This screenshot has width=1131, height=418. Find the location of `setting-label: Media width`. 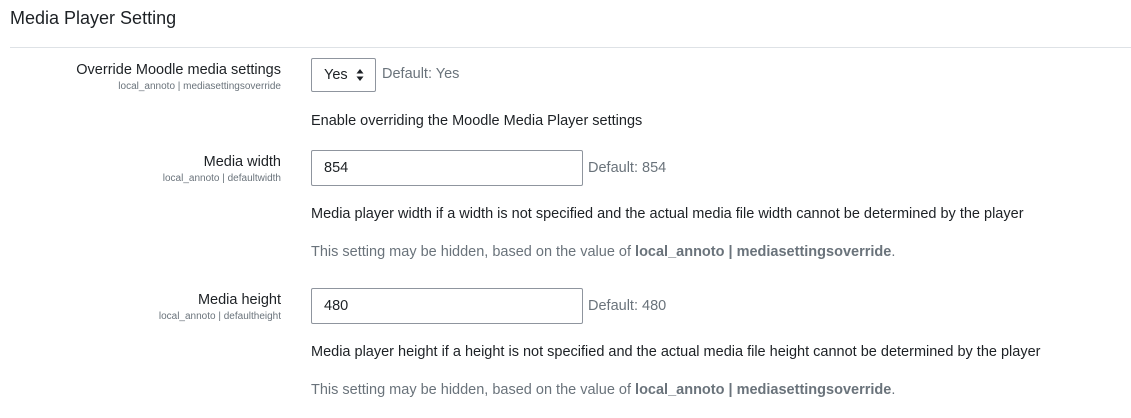

setting-label: Media width is located at coordinates (242, 162).